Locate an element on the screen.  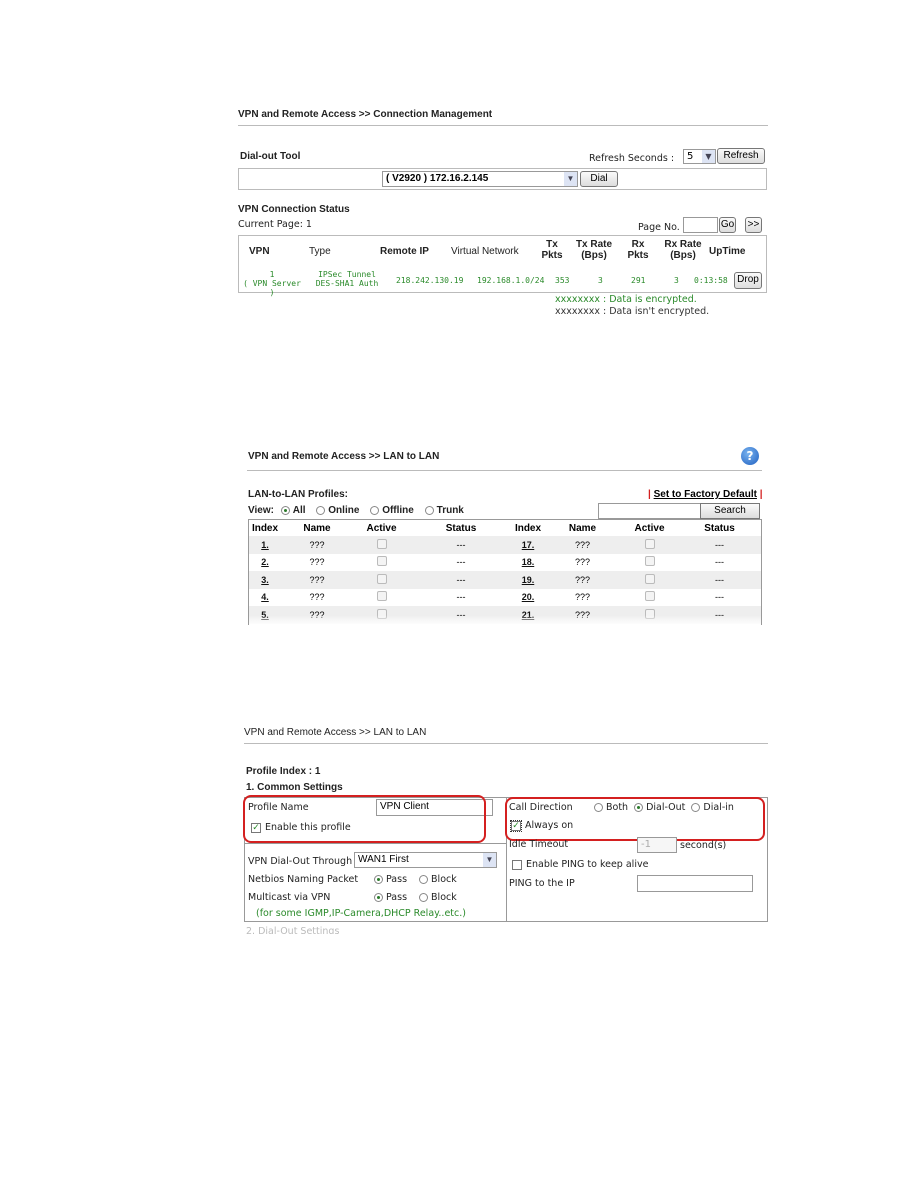
uptime-cell: 0:13:58 is located at coordinates (711, 280).